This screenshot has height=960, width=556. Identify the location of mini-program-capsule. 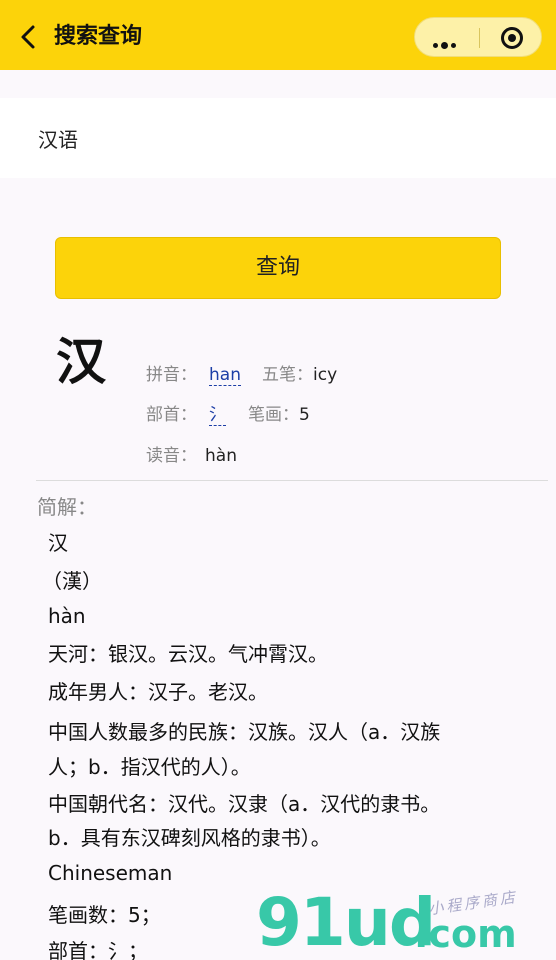
(478, 37).